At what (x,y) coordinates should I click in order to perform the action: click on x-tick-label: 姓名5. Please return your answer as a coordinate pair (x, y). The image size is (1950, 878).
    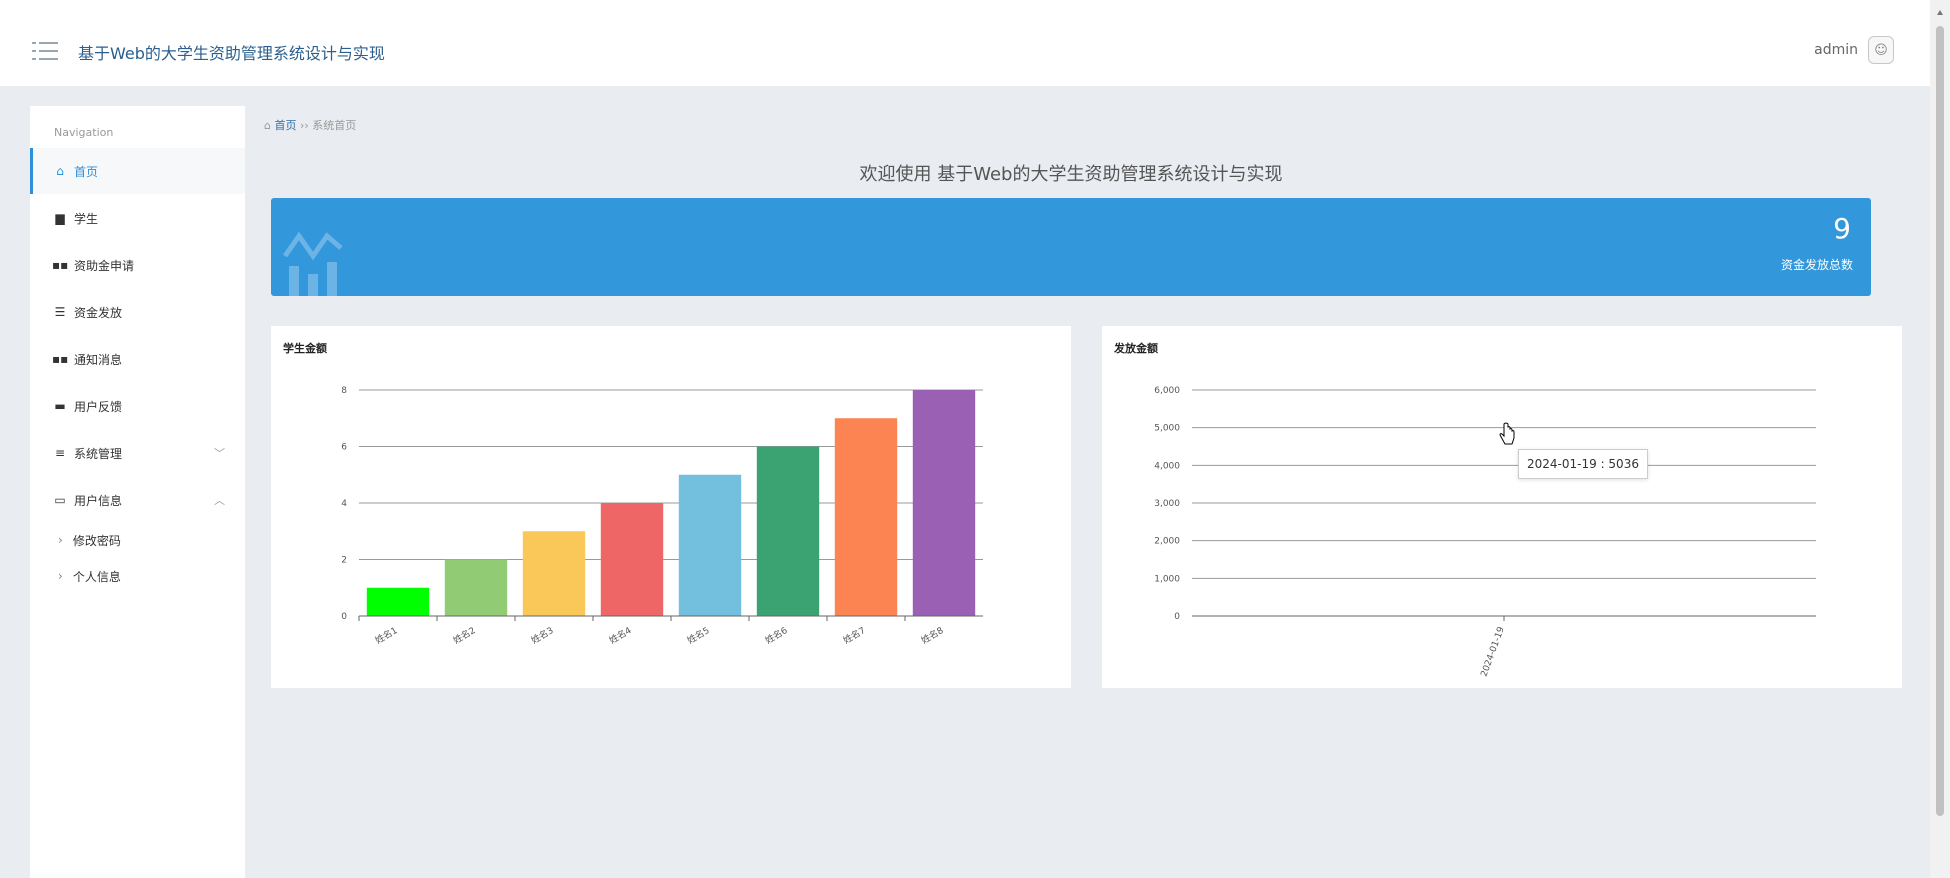
    Looking at the image, I should click on (698, 635).